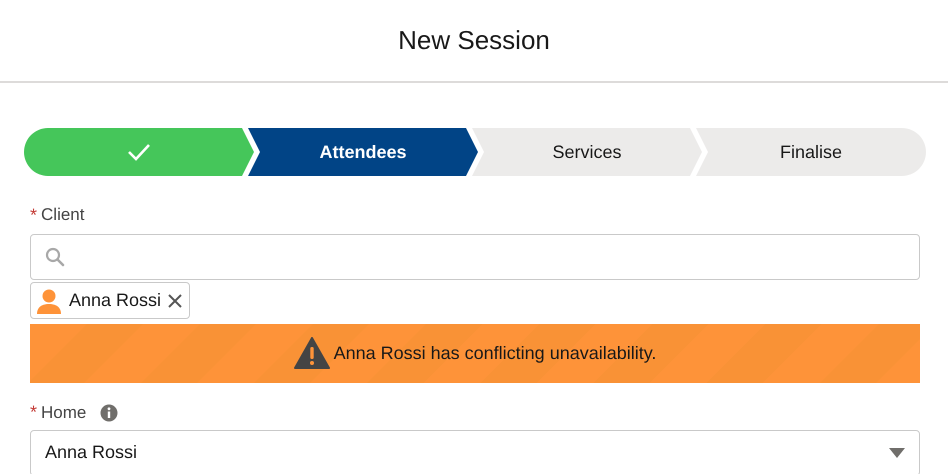  I want to click on close-icon, so click(175, 300).